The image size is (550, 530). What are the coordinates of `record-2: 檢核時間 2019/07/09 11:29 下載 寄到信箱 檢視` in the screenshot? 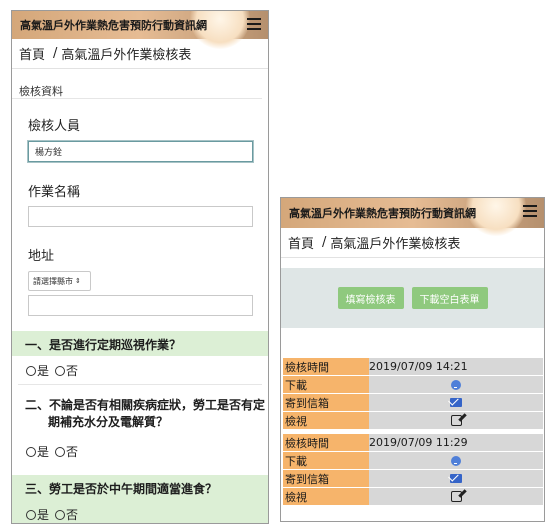 It's located at (413, 470).